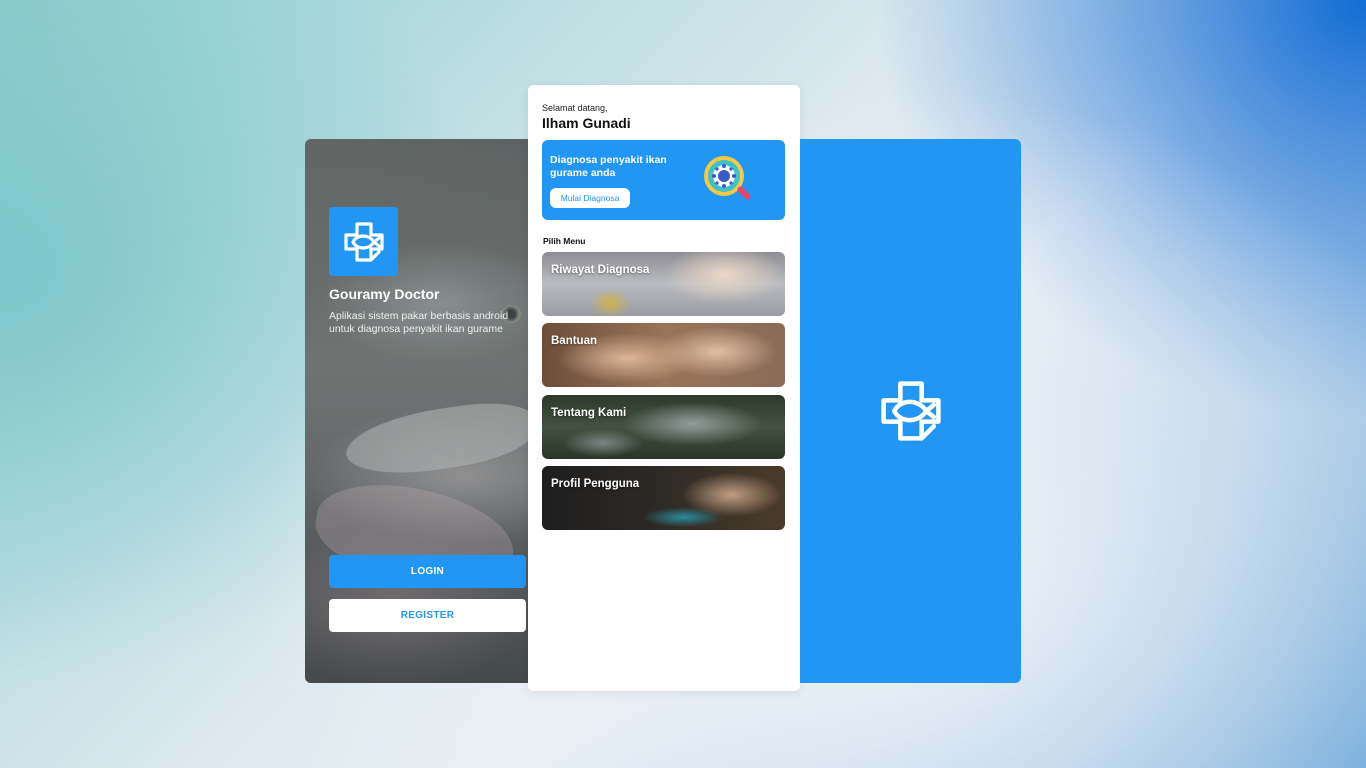 This screenshot has height=768, width=1366. Describe the element at coordinates (427, 571) in the screenshot. I see `login-button: LOGIN` at that location.